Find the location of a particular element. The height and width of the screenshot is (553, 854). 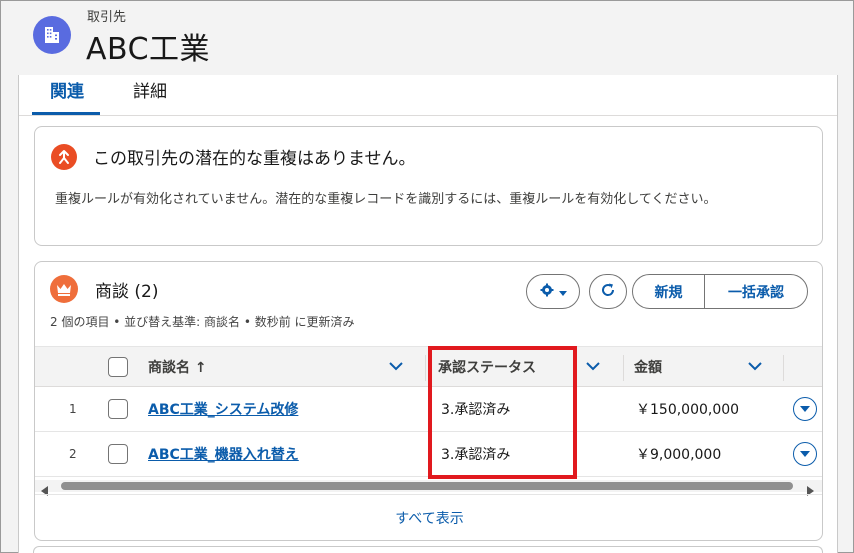

tab-bar: 関連 詳細 is located at coordinates (428, 95).